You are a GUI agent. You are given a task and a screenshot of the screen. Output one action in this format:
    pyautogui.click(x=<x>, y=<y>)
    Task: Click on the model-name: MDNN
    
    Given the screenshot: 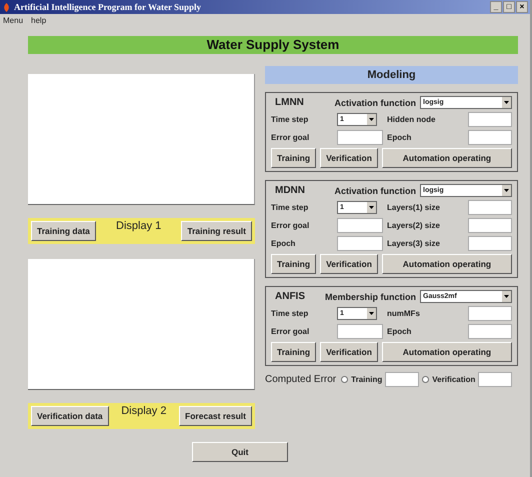 What is the action you would take?
    pyautogui.click(x=290, y=190)
    